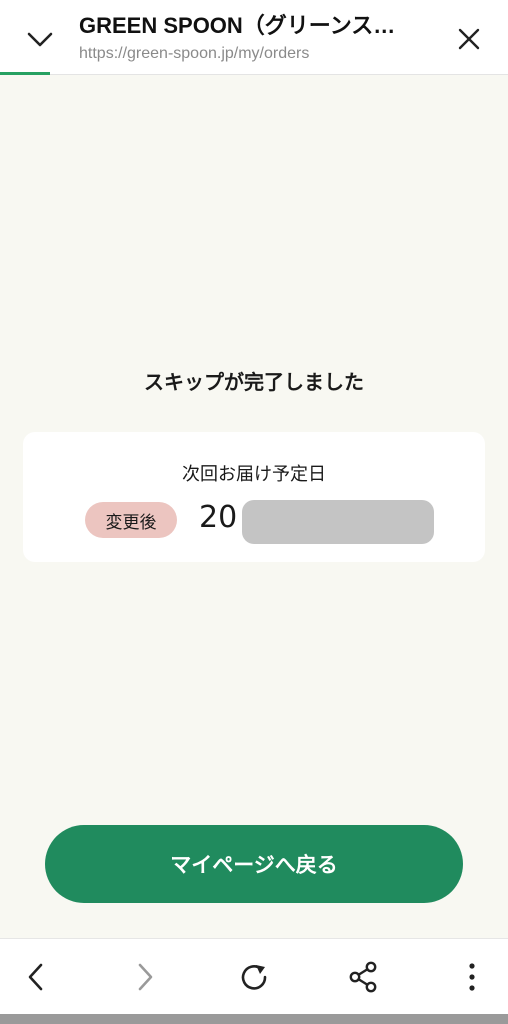 The width and height of the screenshot is (508, 1024). I want to click on system-navigation-bar, so click(254, 1019).